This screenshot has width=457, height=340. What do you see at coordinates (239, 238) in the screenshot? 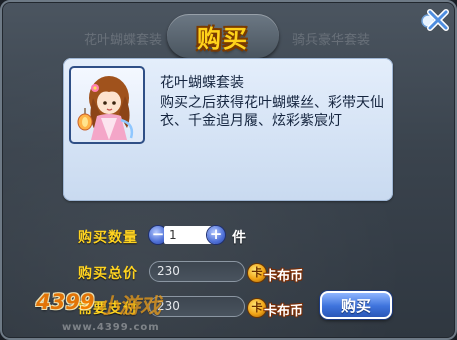
I see `quantity-unit: 件` at bounding box center [239, 238].